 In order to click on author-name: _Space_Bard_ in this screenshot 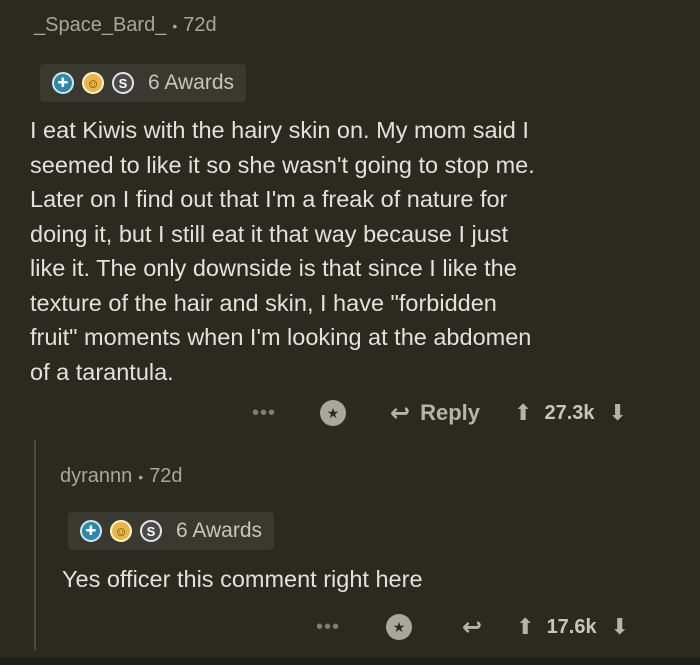, I will do `click(100, 25)`.